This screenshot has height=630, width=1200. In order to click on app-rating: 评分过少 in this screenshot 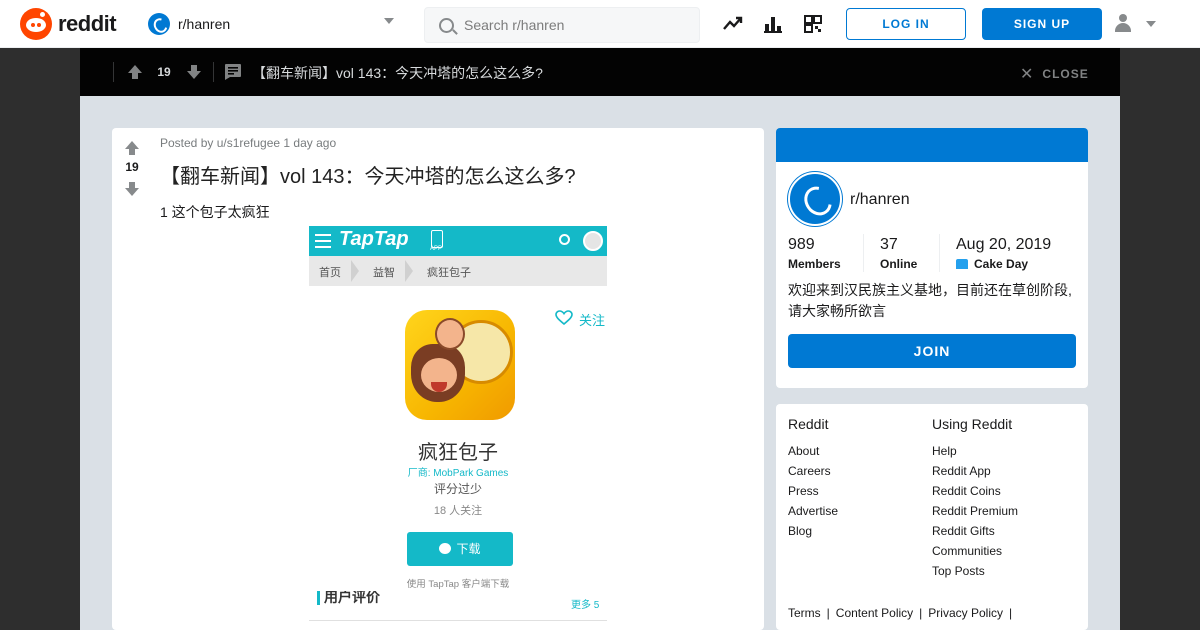, I will do `click(457, 489)`.